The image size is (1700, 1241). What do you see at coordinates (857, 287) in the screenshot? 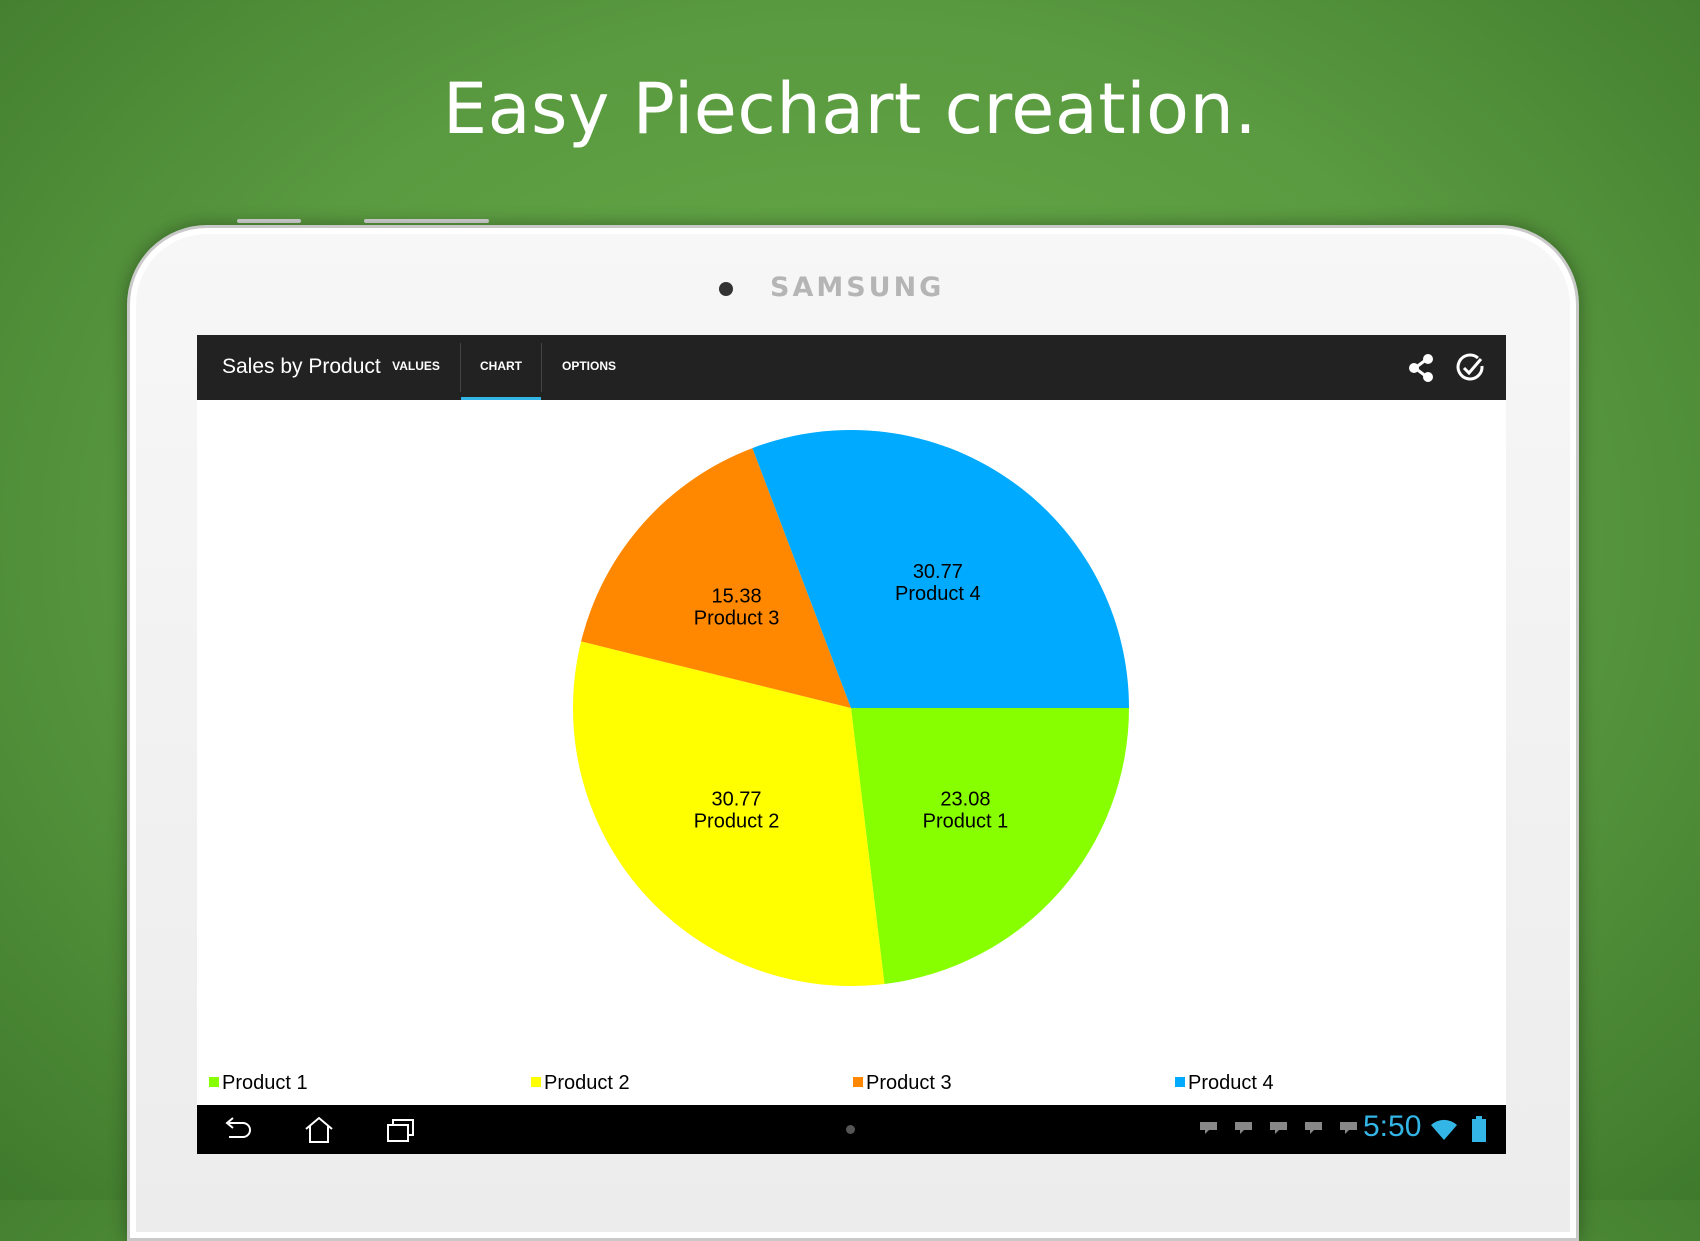
I see `device-brand: SAMSUNG` at bounding box center [857, 287].